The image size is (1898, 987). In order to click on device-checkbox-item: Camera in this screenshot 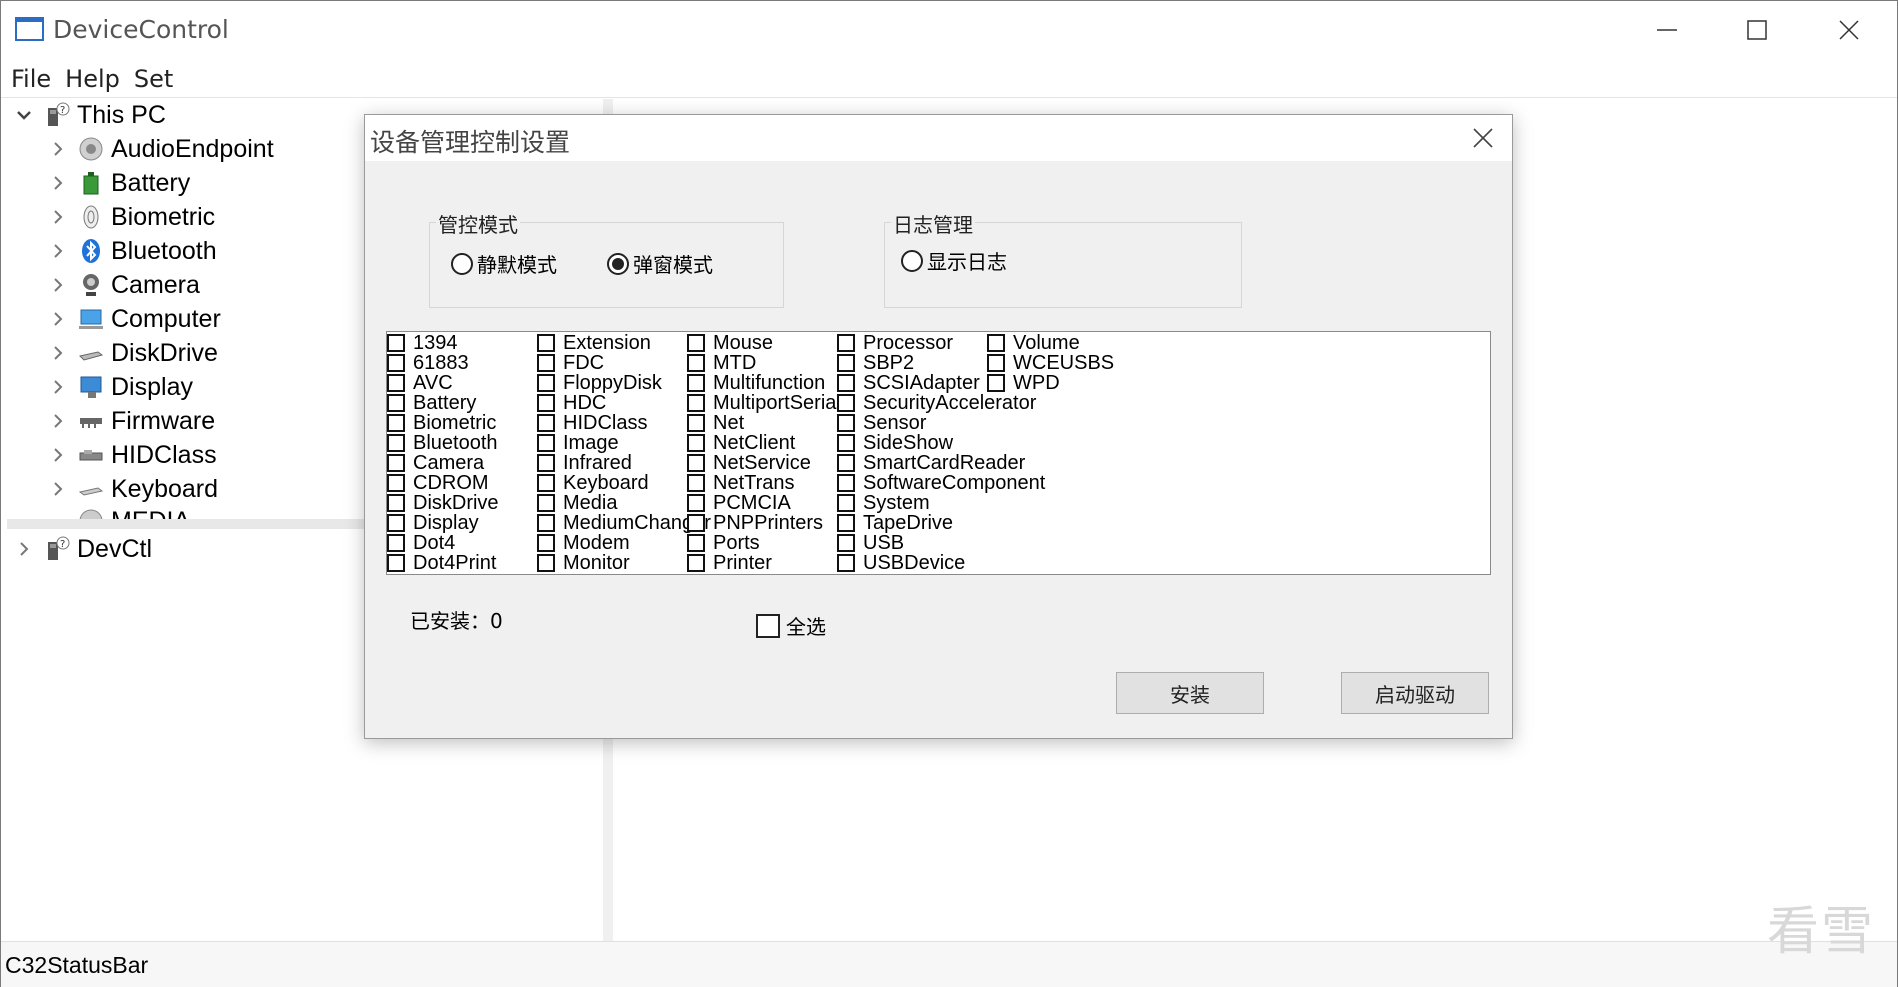, I will do `click(462, 463)`.